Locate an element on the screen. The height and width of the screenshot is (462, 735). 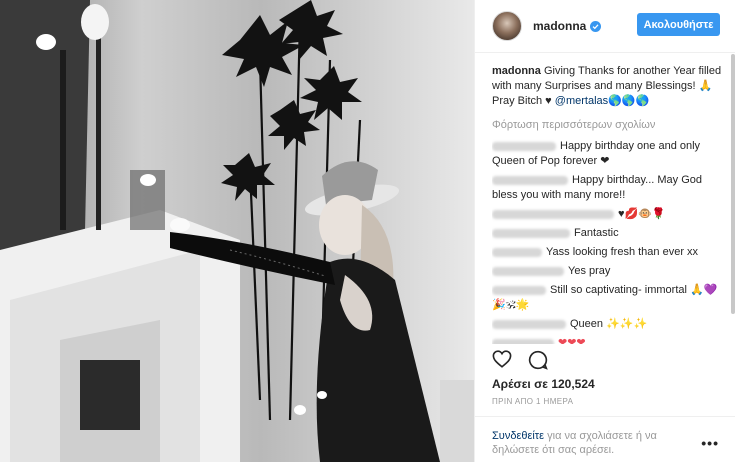
comment-text: ❤❤❤ is located at coordinates (572, 340).